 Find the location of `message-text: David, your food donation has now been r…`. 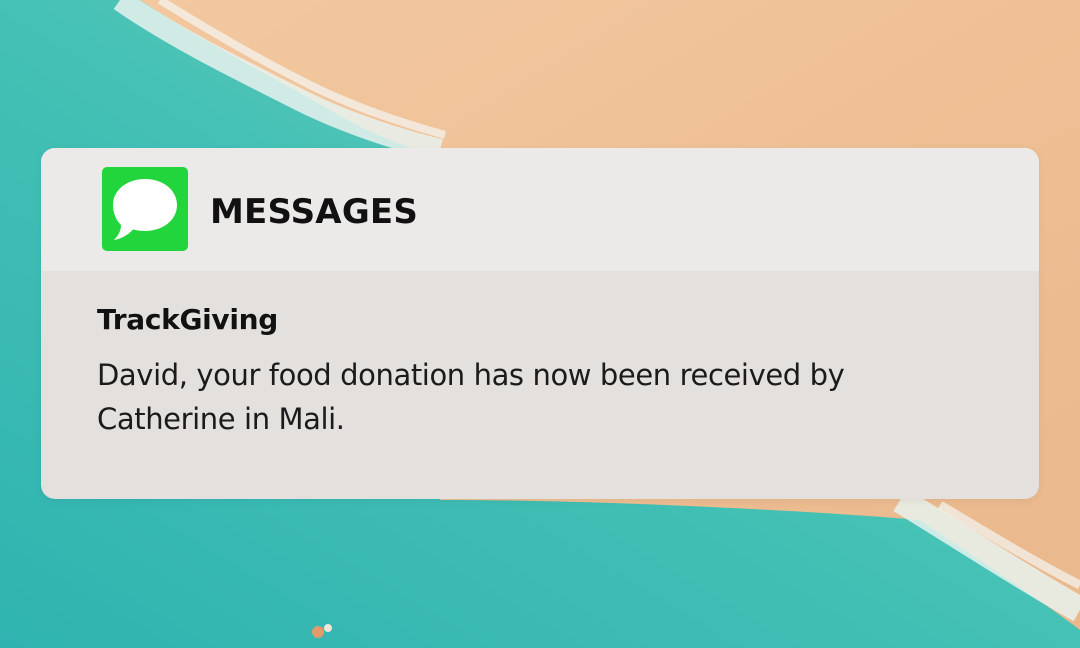

message-text: David, your food donation has now been r… is located at coordinates (471, 397).